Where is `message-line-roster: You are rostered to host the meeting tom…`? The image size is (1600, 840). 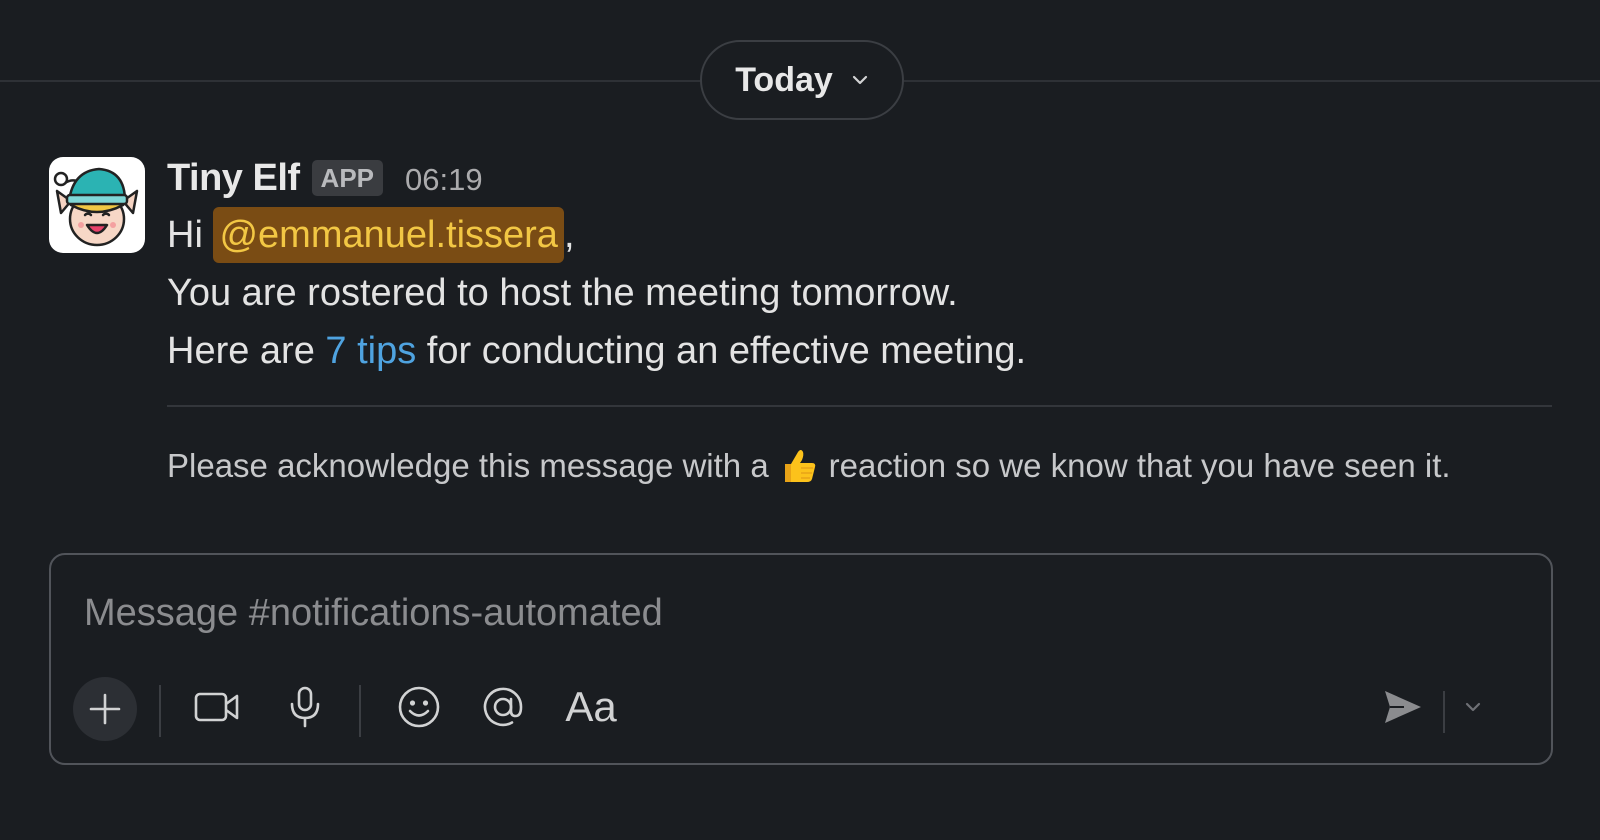 message-line-roster: You are rostered to host the meeting tom… is located at coordinates (562, 293).